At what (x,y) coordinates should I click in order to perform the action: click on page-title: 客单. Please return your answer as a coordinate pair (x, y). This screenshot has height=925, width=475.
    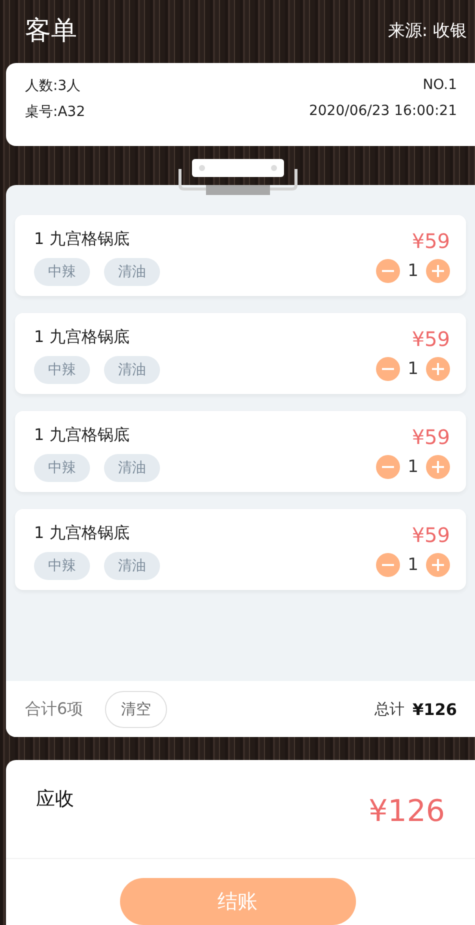
    Looking at the image, I should click on (51, 31).